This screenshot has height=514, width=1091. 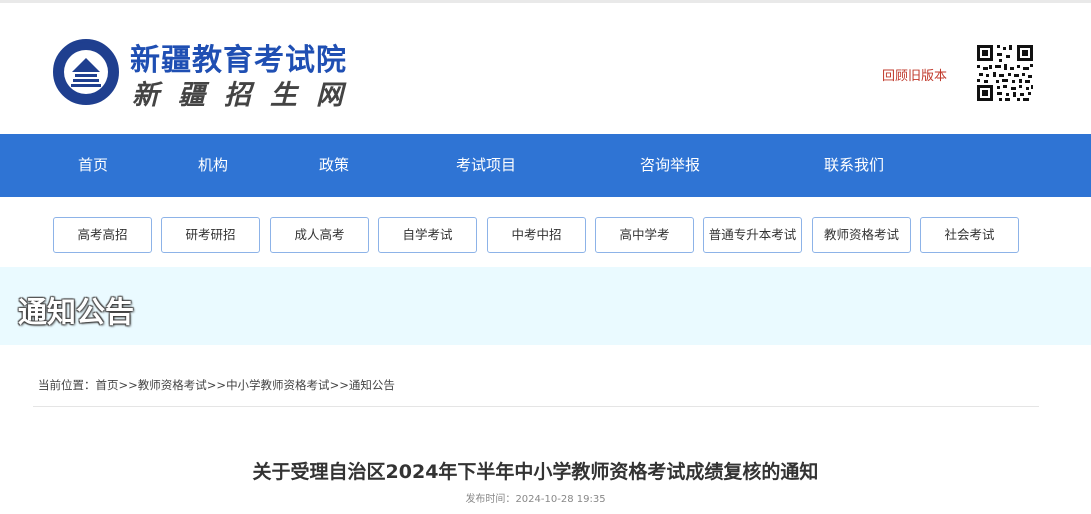 What do you see at coordinates (102, 235) in the screenshot?
I see `category-gaokao: 高考高招` at bounding box center [102, 235].